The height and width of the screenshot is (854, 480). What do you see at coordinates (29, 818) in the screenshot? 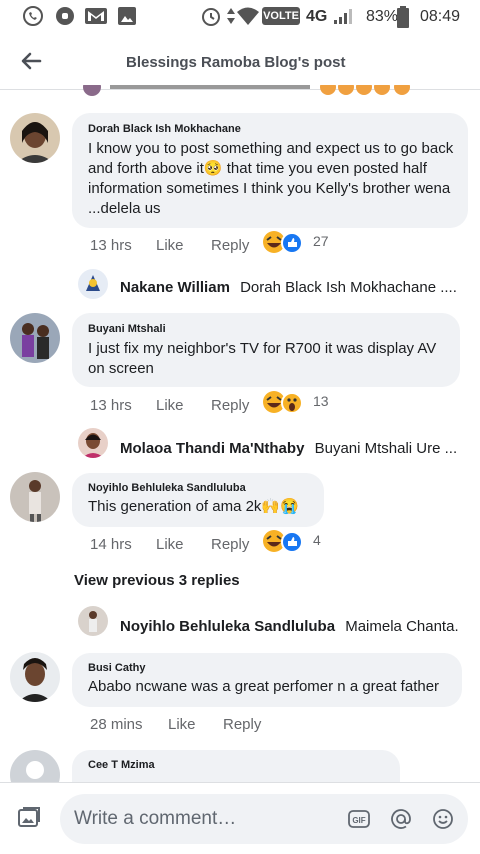
I see `photo-icon` at bounding box center [29, 818].